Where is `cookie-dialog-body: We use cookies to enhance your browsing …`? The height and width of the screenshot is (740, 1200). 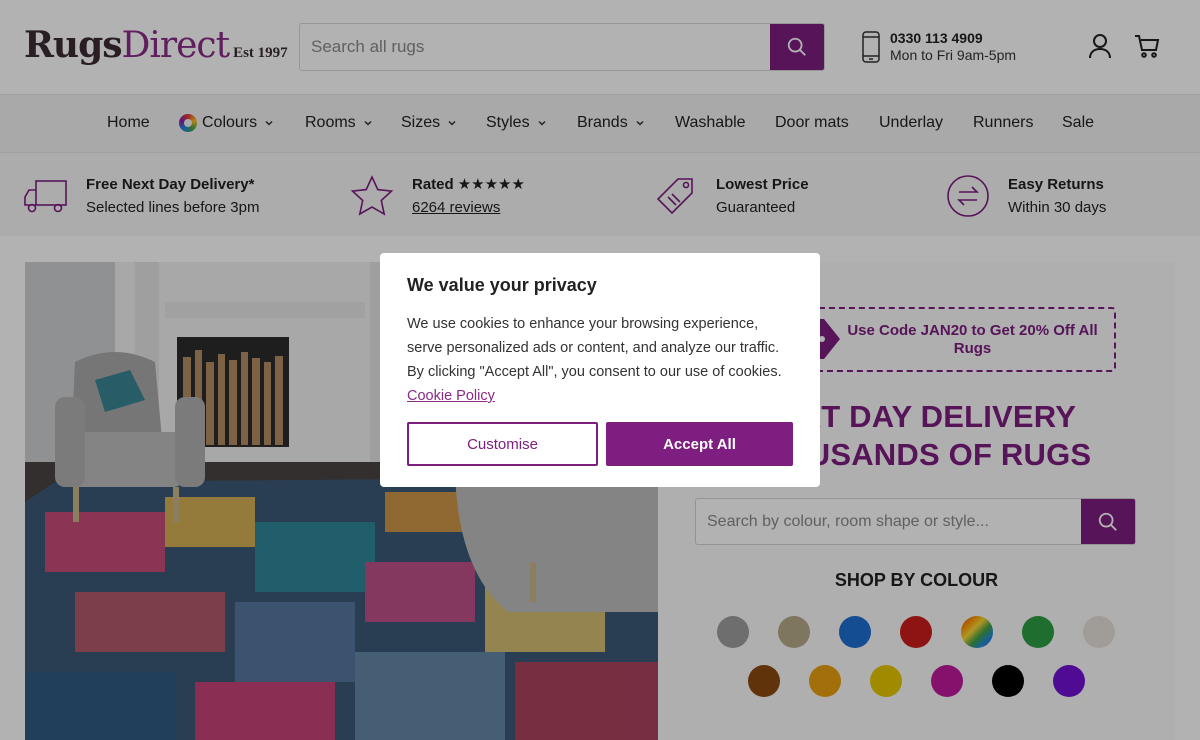
cookie-dialog-body: We use cookies to enhance your browsing … is located at coordinates (600, 360).